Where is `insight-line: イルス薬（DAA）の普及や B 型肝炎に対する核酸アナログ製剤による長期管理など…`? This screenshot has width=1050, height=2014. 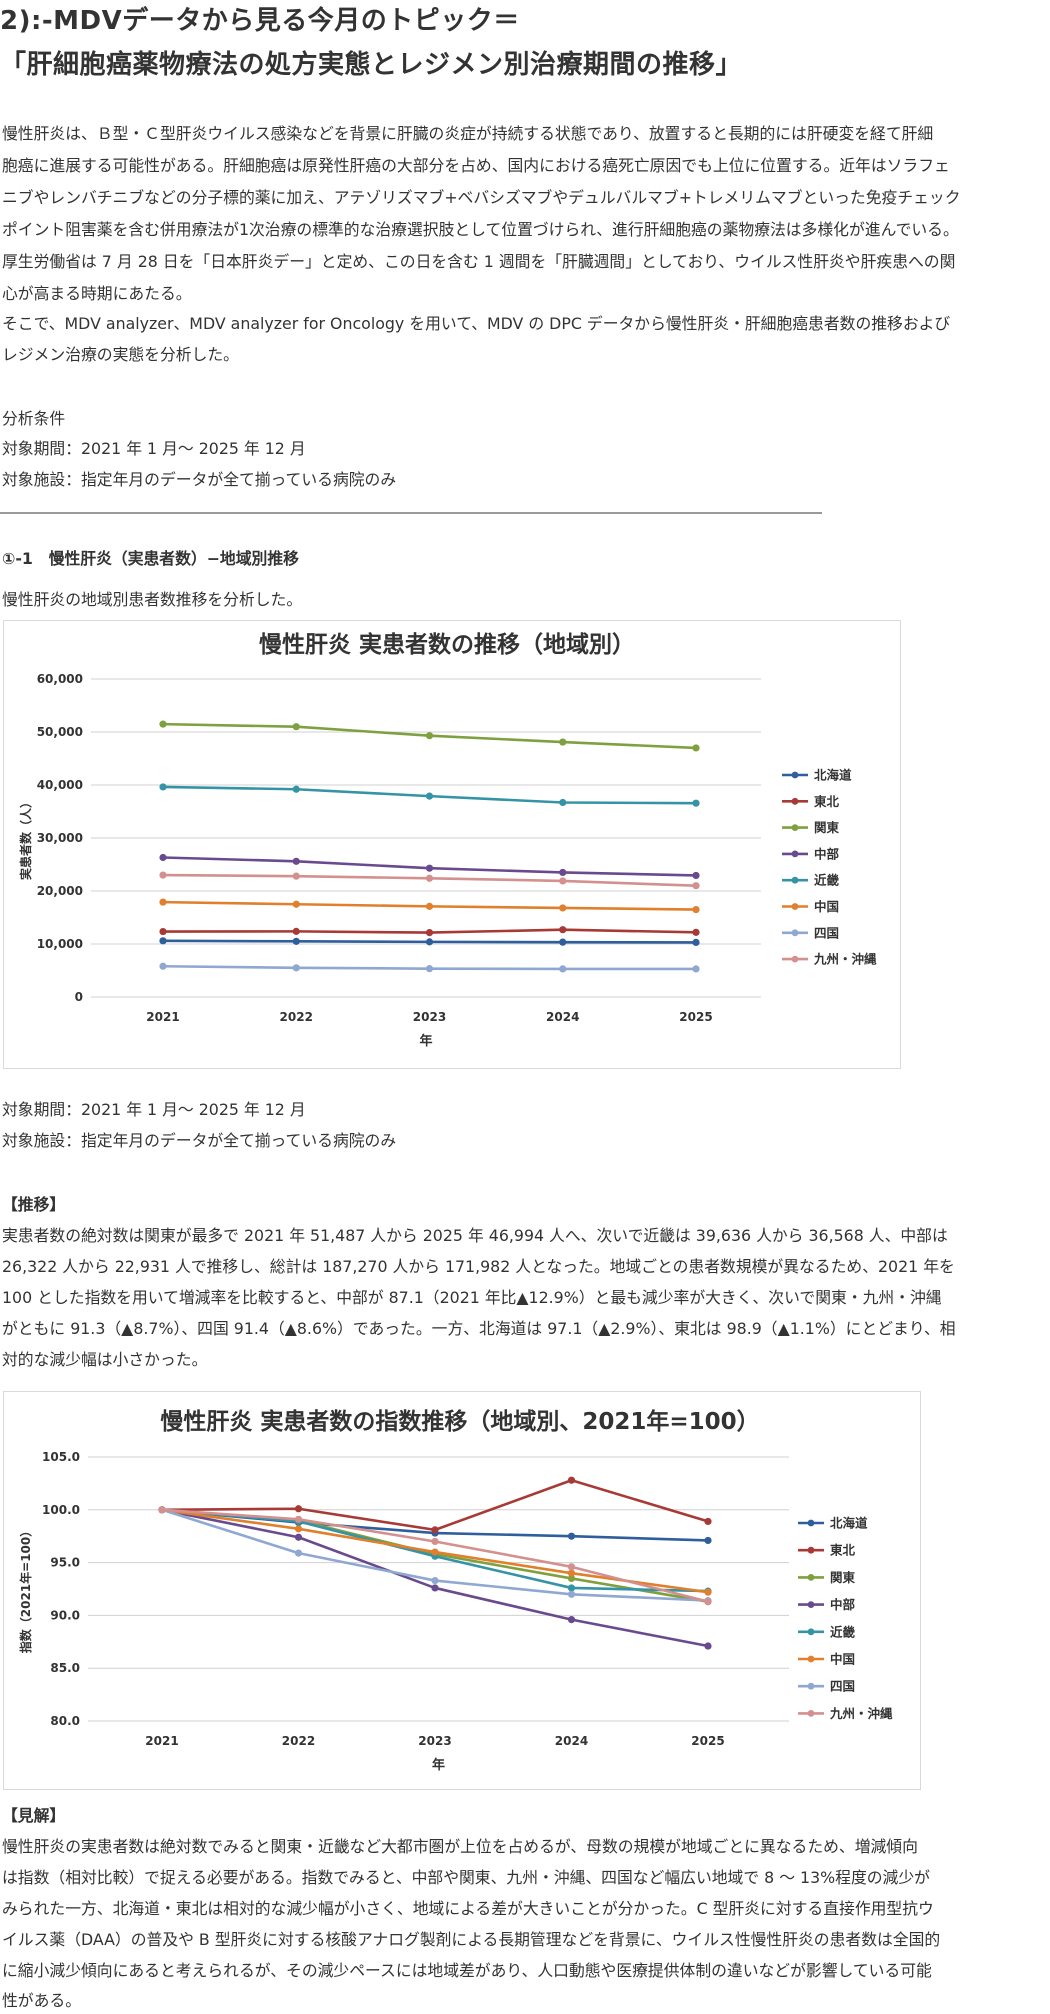
insight-line: イルス薬（DAA）の普及や B 型肝炎に対する核酸アナログ製剤による長期管理など… is located at coordinates (471, 1939).